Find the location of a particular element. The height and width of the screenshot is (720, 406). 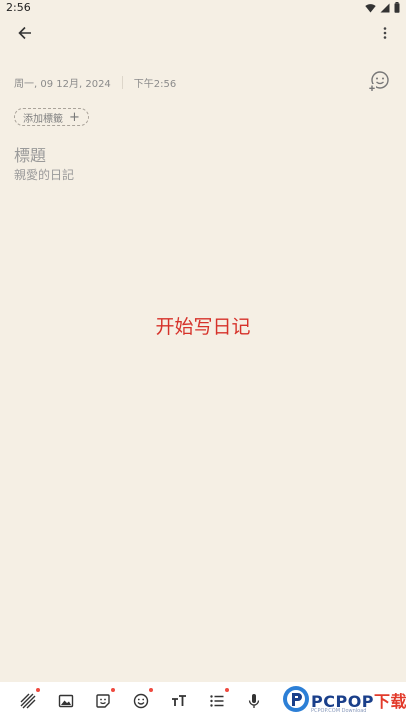

emoji-add-icon is located at coordinates (378, 81).